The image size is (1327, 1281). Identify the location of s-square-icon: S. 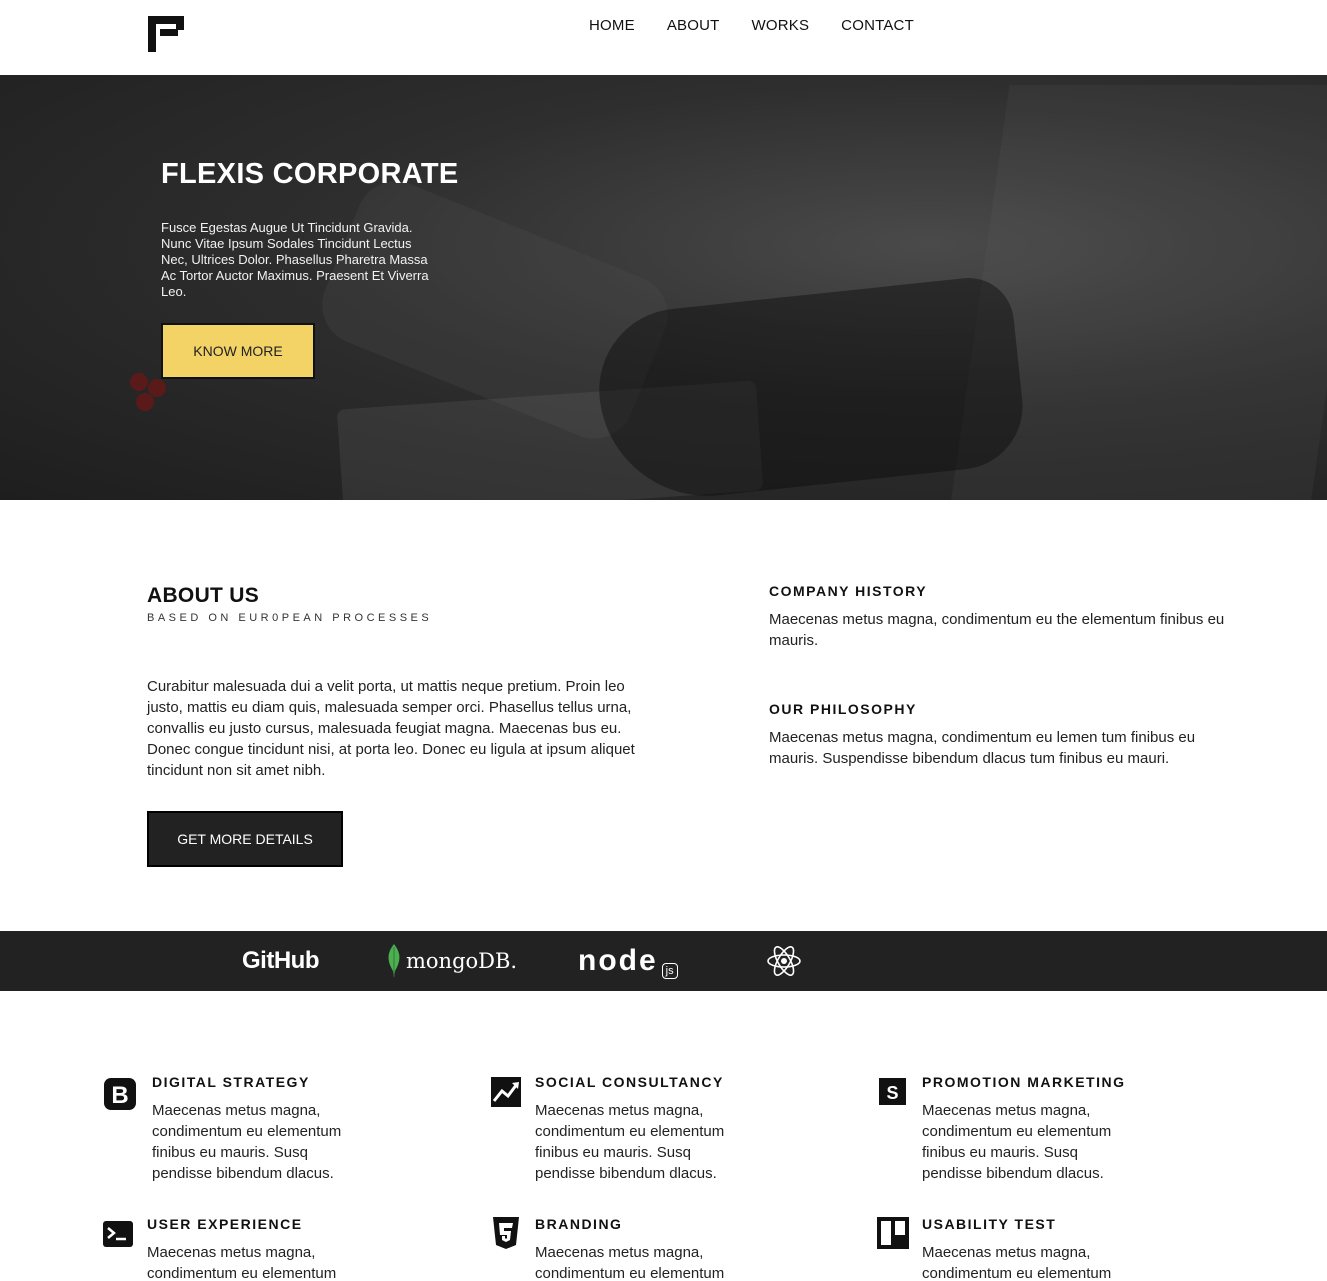
(892, 1091).